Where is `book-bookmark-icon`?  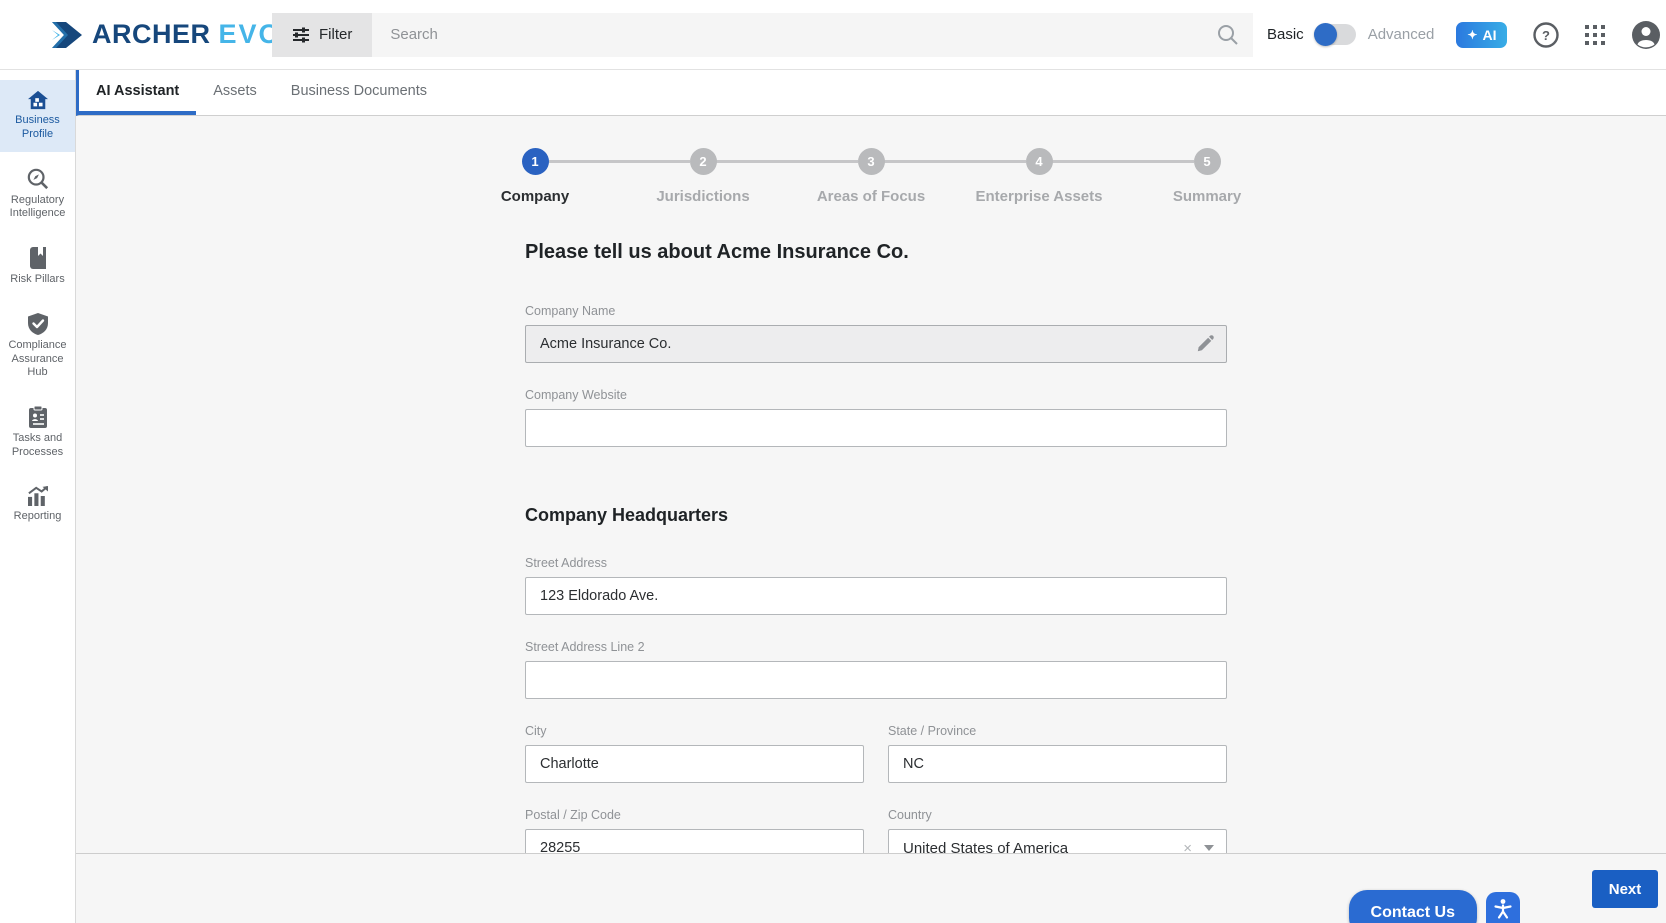 book-bookmark-icon is located at coordinates (37, 258).